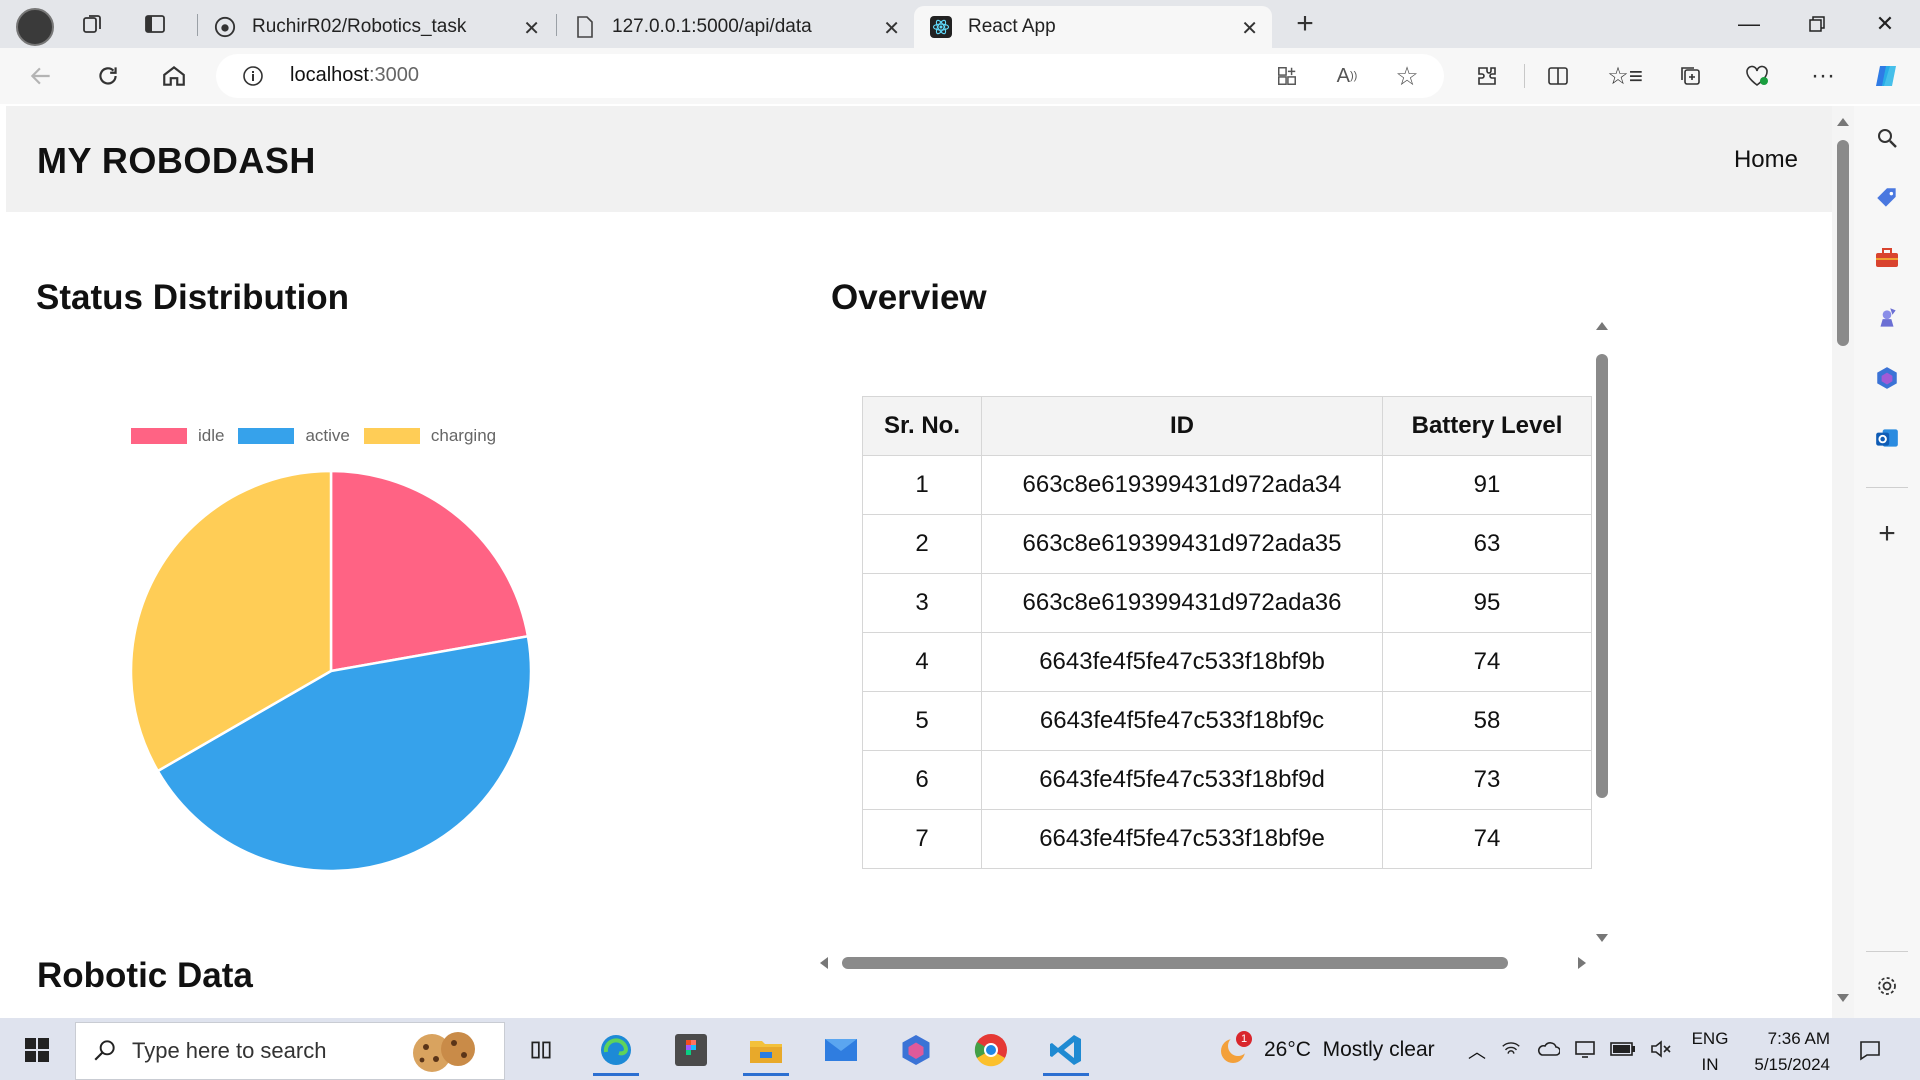 This screenshot has width=1920, height=1080. I want to click on table-horizontal-scroll-thumb, so click(1175, 963).